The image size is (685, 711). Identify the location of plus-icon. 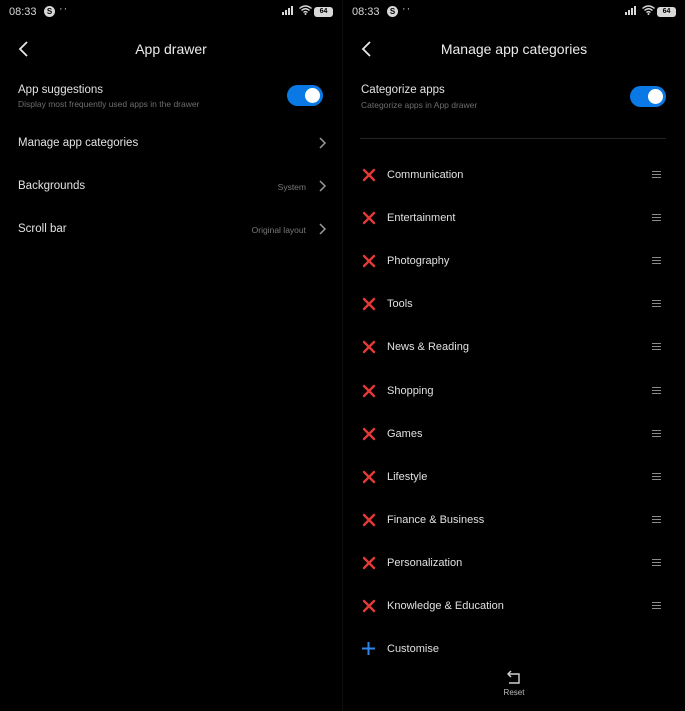
(368, 648).